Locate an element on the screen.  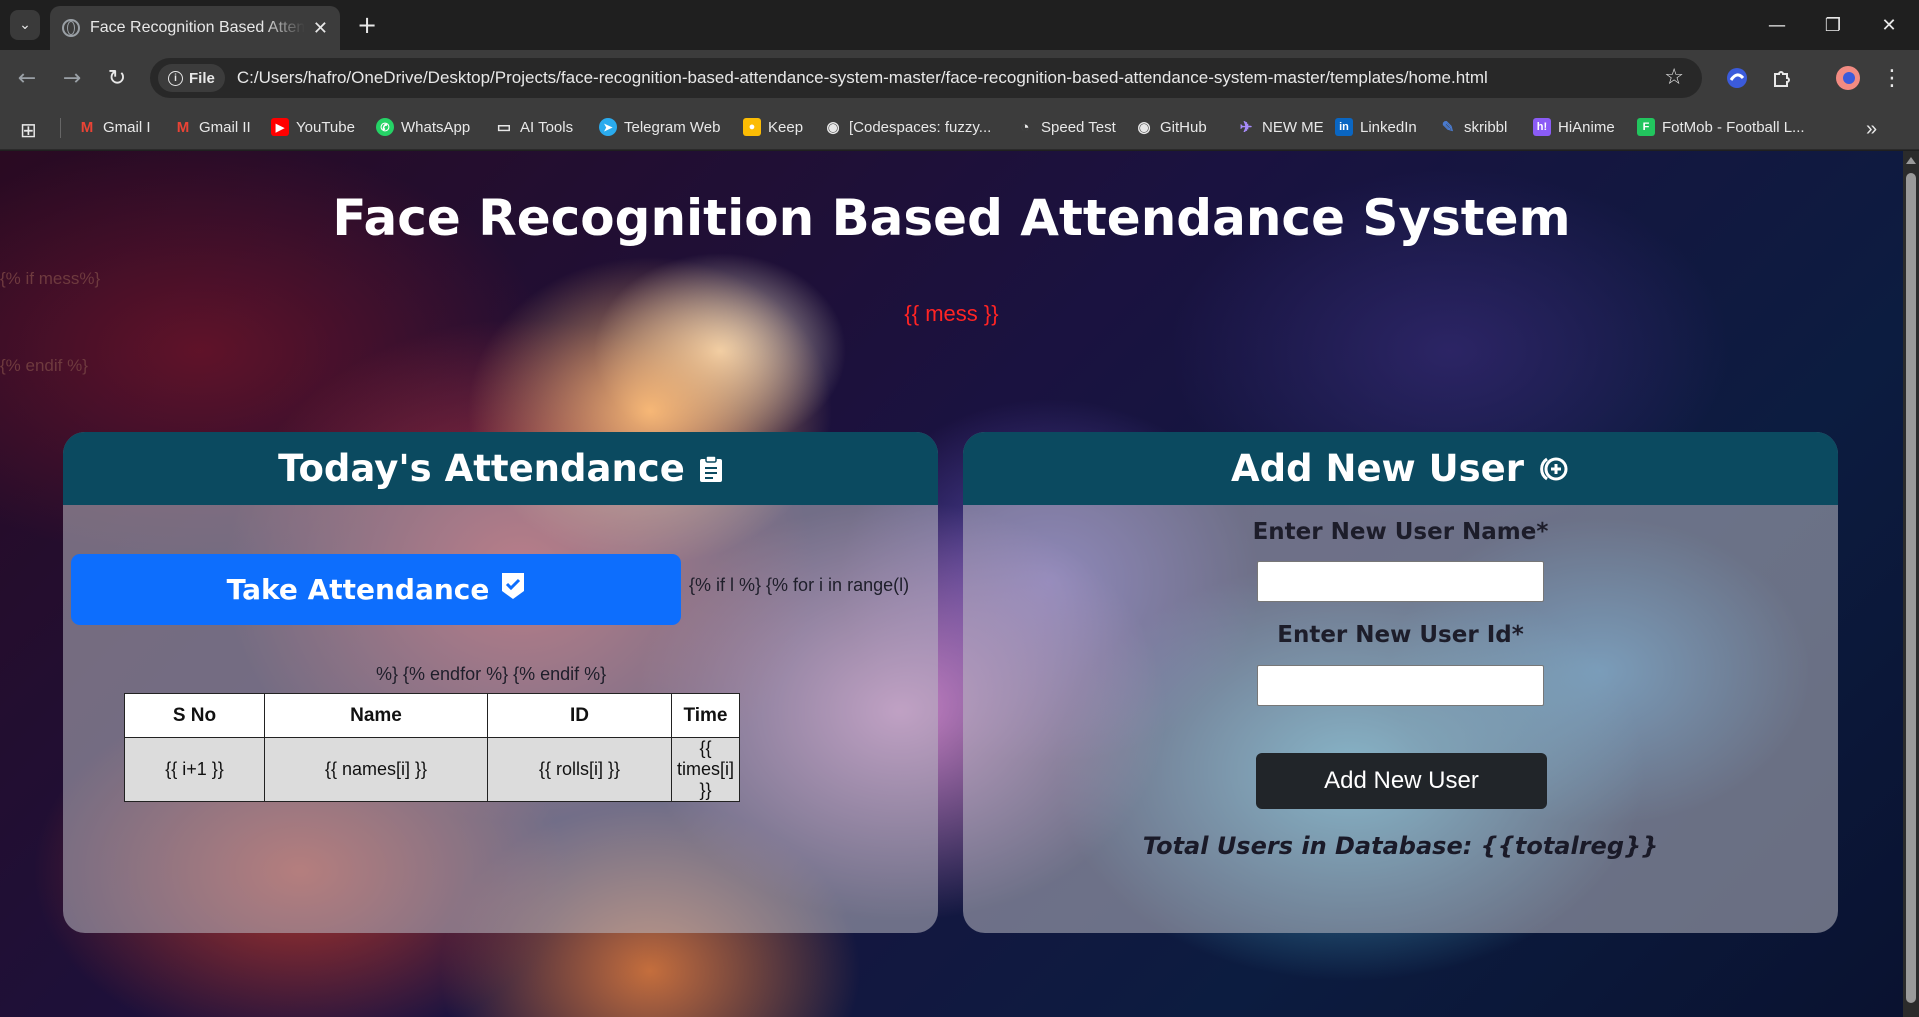
bookmark-label: LinkedIn is located at coordinates (1388, 127).